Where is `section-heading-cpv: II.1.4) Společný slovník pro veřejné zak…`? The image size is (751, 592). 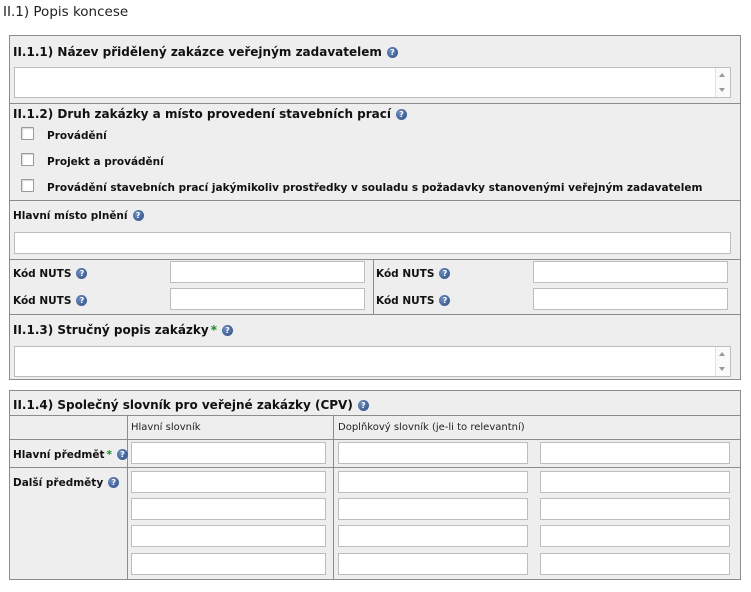 section-heading-cpv: II.1.4) Společný slovník pro veřejné zak… is located at coordinates (191, 405).